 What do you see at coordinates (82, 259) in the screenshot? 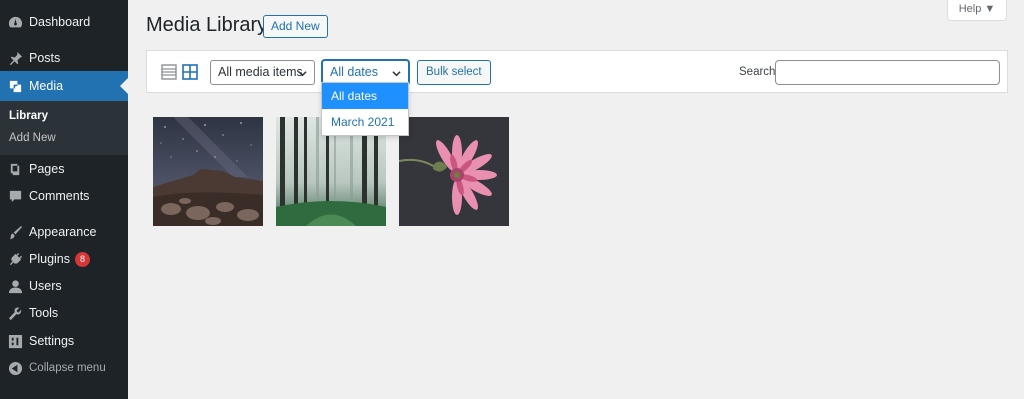
I see `plugin-update-badge: 8` at bounding box center [82, 259].